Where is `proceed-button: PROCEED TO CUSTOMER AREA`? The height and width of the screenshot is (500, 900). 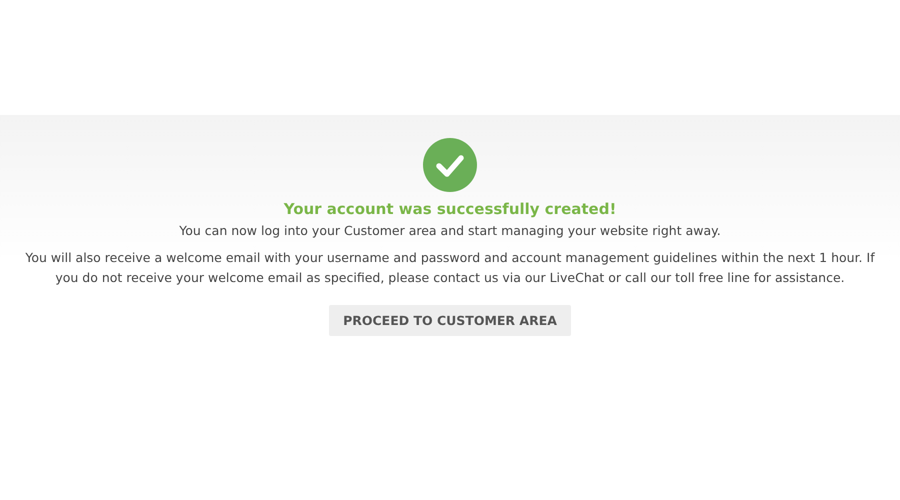 proceed-button: PROCEED TO CUSTOMER AREA is located at coordinates (450, 320).